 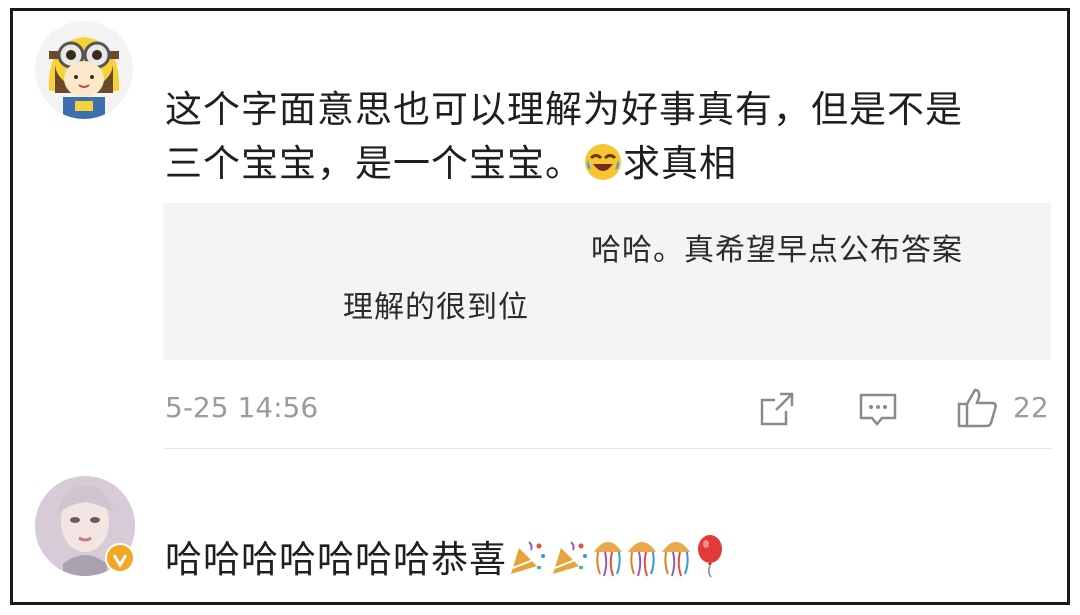 What do you see at coordinates (878, 412) in the screenshot?
I see `comment-icon` at bounding box center [878, 412].